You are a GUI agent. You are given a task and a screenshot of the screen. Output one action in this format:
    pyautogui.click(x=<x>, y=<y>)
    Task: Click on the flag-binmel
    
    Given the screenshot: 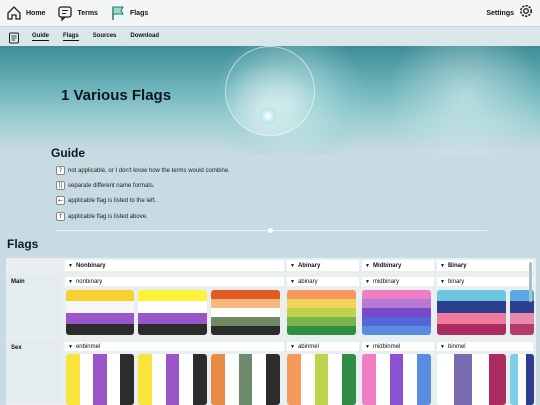 What is the action you would take?
    pyautogui.click(x=471, y=379)
    